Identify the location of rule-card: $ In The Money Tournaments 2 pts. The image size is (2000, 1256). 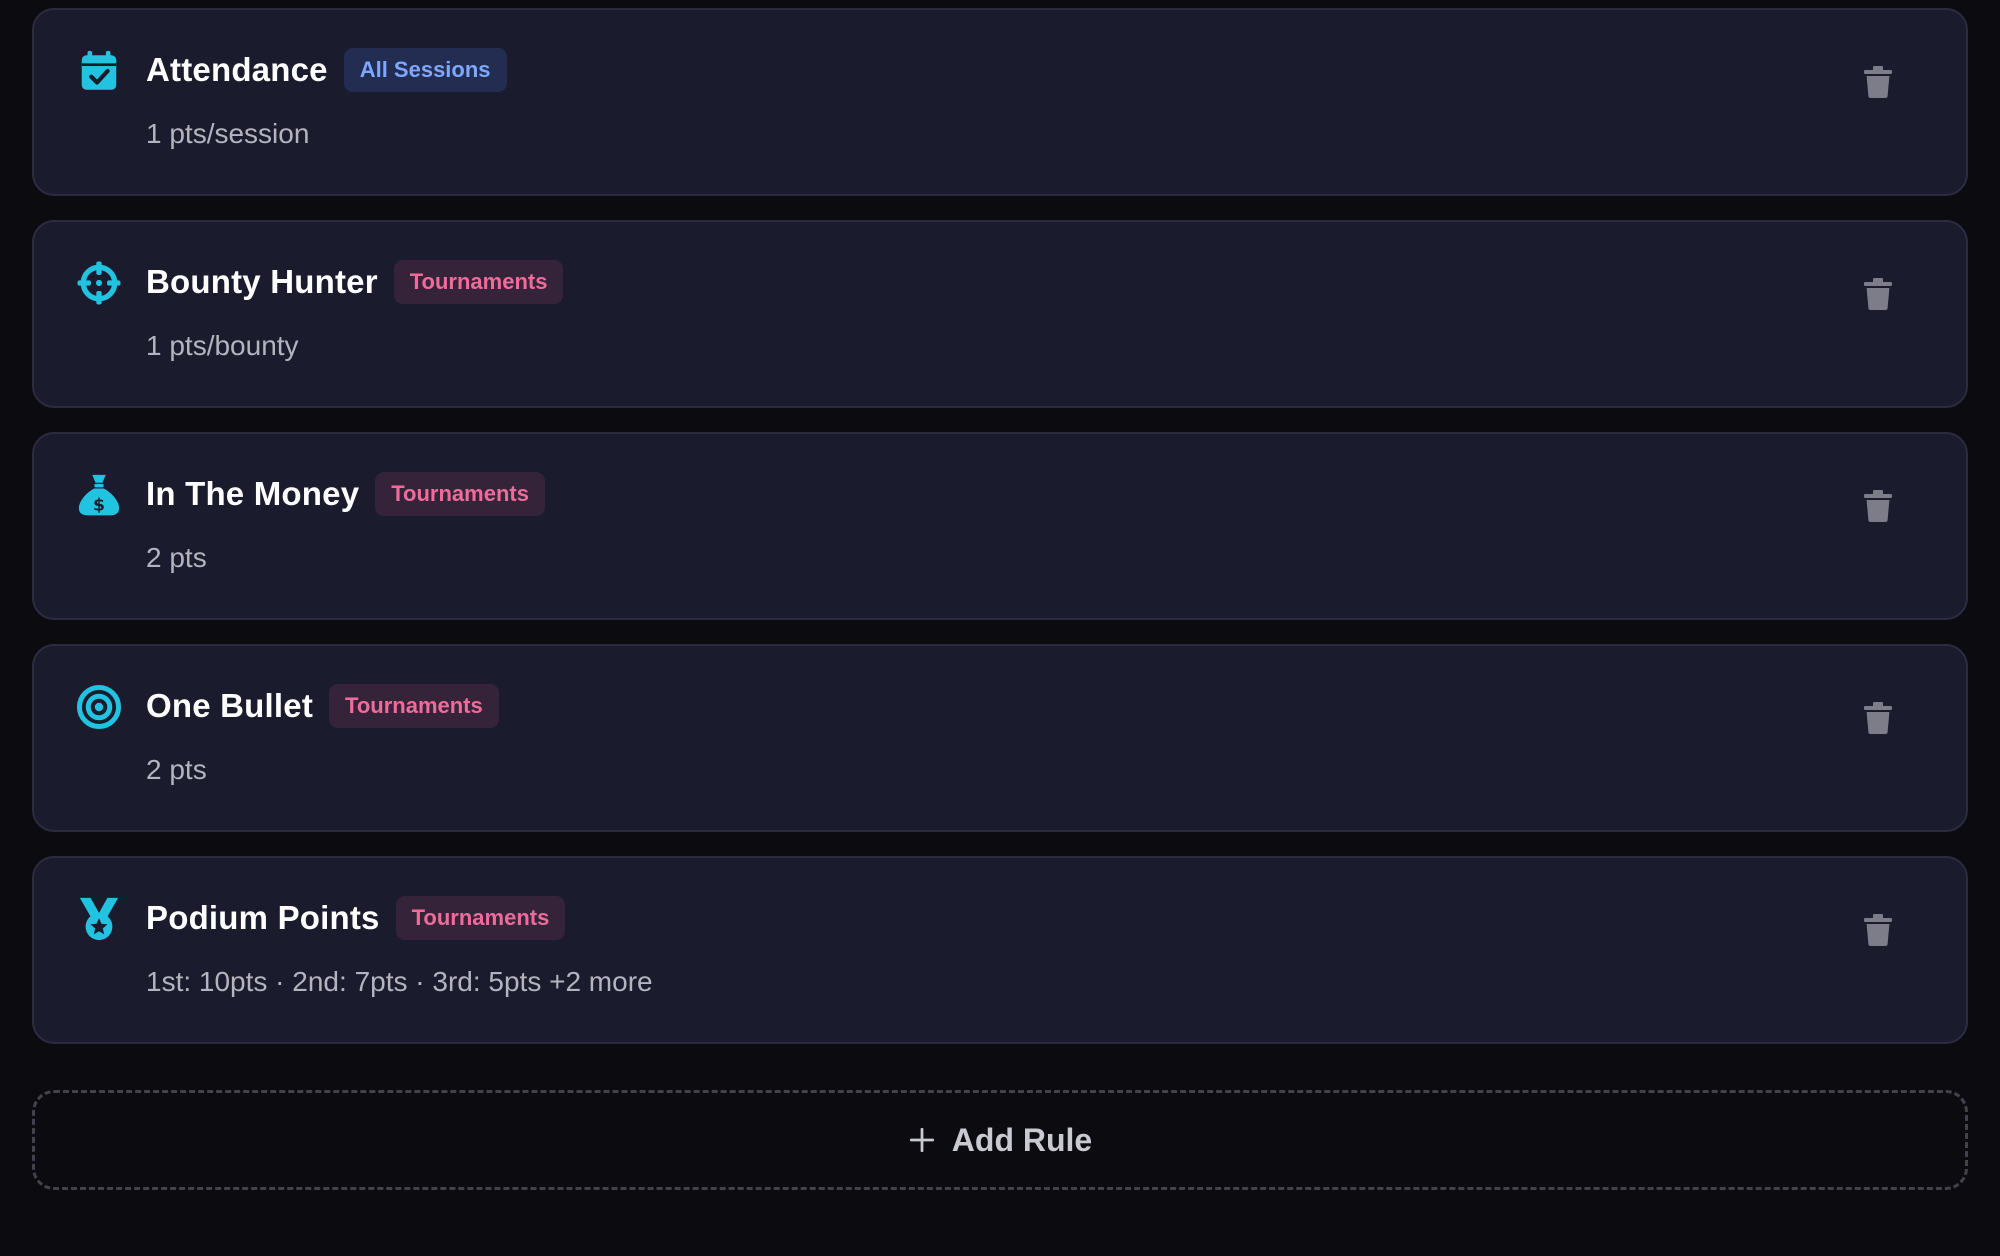
(1000, 526).